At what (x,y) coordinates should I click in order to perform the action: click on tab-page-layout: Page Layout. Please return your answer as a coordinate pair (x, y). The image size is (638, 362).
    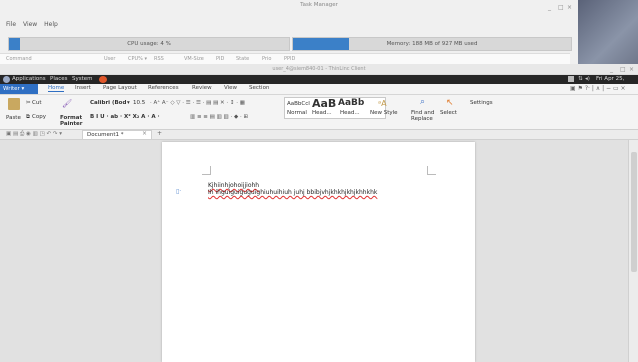
    Looking at the image, I should click on (120, 88).